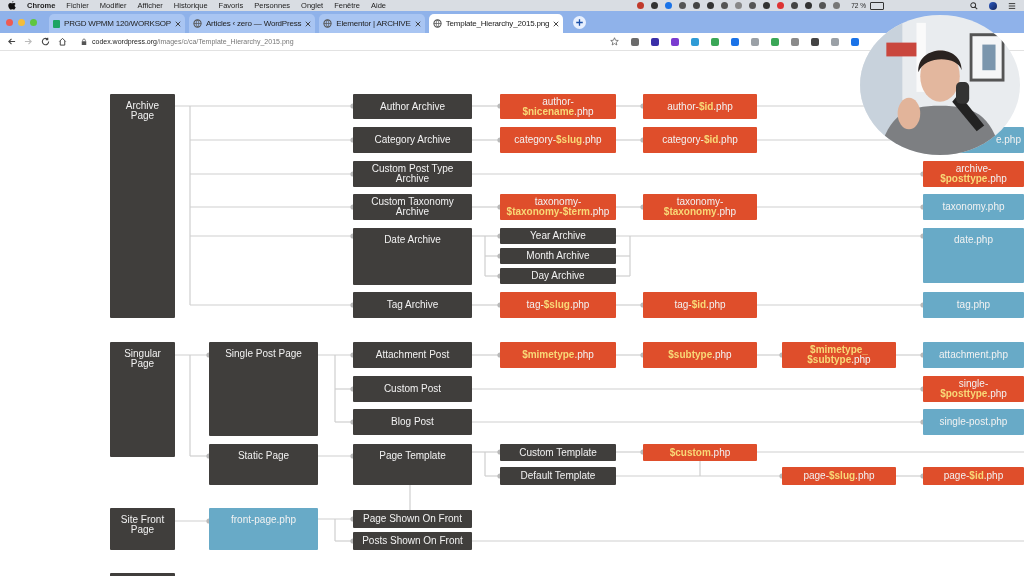  I want to click on page-type-node: Year Archive, so click(558, 236).